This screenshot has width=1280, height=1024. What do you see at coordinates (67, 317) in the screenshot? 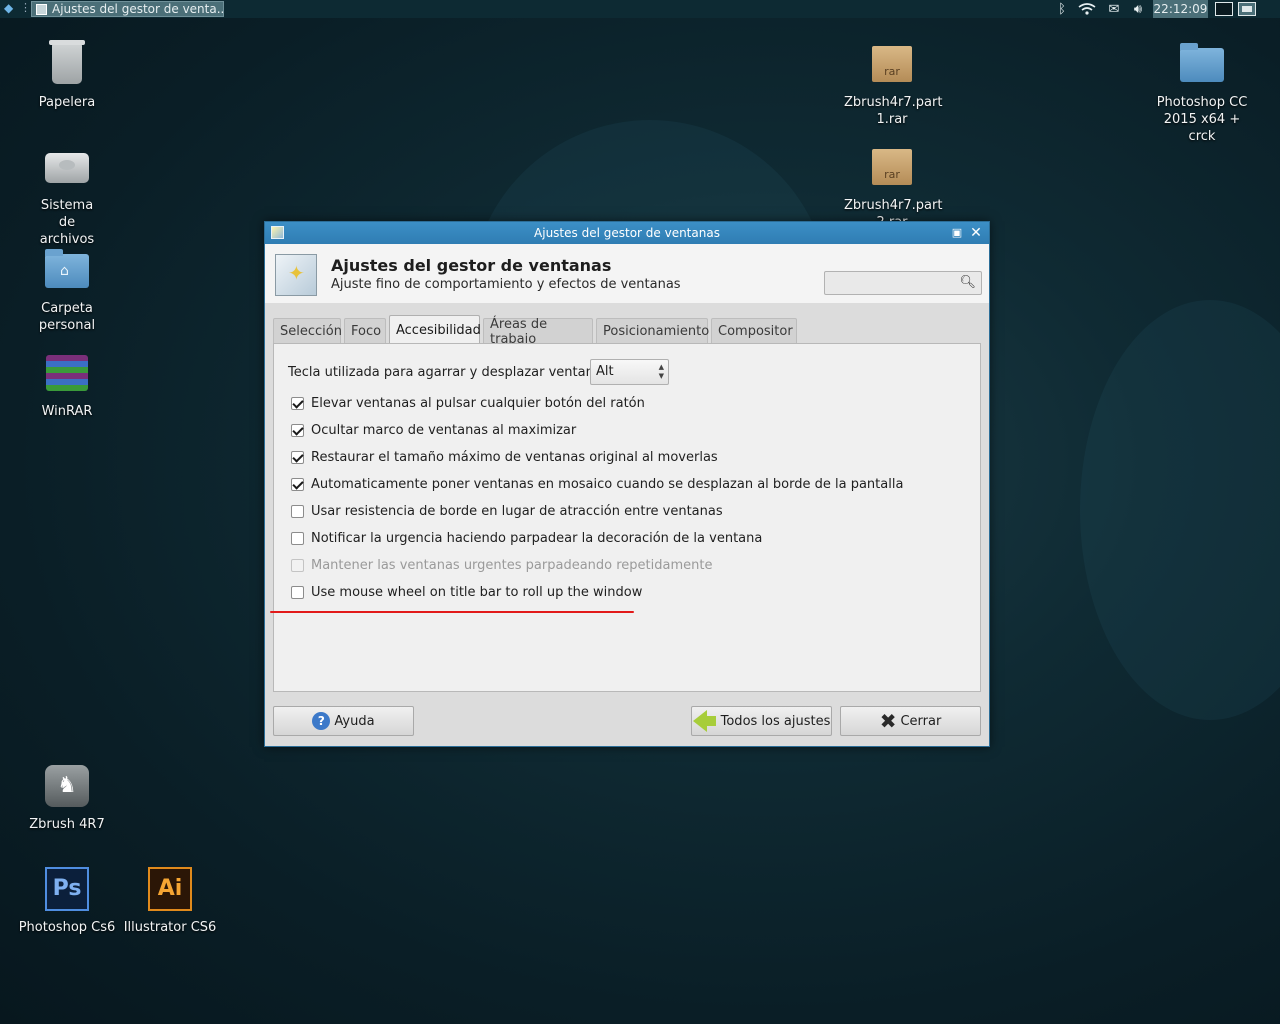
I see `desktop-icon-label: Carpeta personal` at bounding box center [67, 317].